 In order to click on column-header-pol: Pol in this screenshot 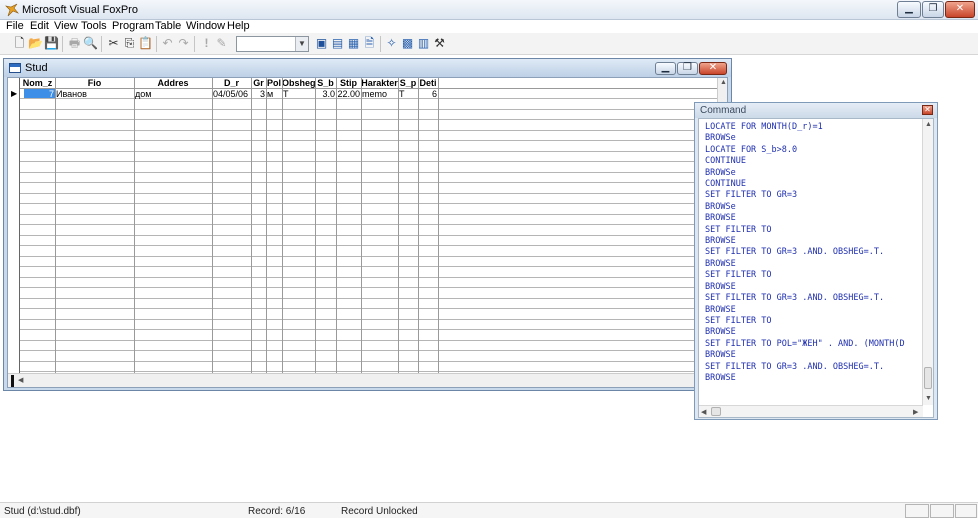, I will do `click(274, 83)`.